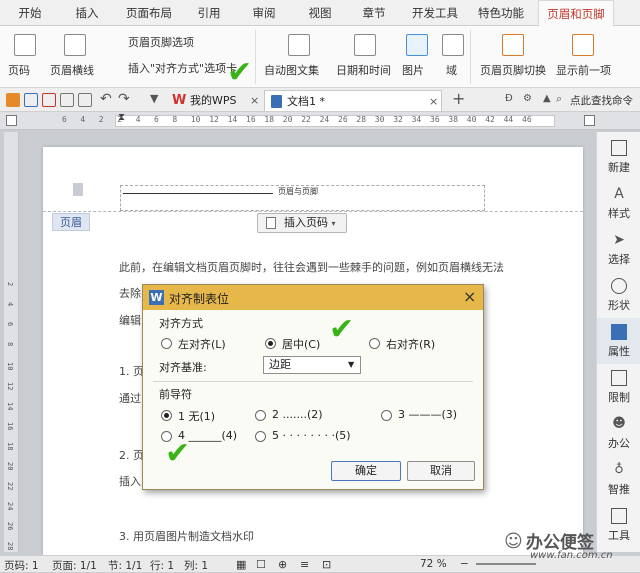 This screenshot has height=573, width=640. What do you see at coordinates (410, 344) in the screenshot?
I see `right-align-label: 右对齐(R)` at bounding box center [410, 344].